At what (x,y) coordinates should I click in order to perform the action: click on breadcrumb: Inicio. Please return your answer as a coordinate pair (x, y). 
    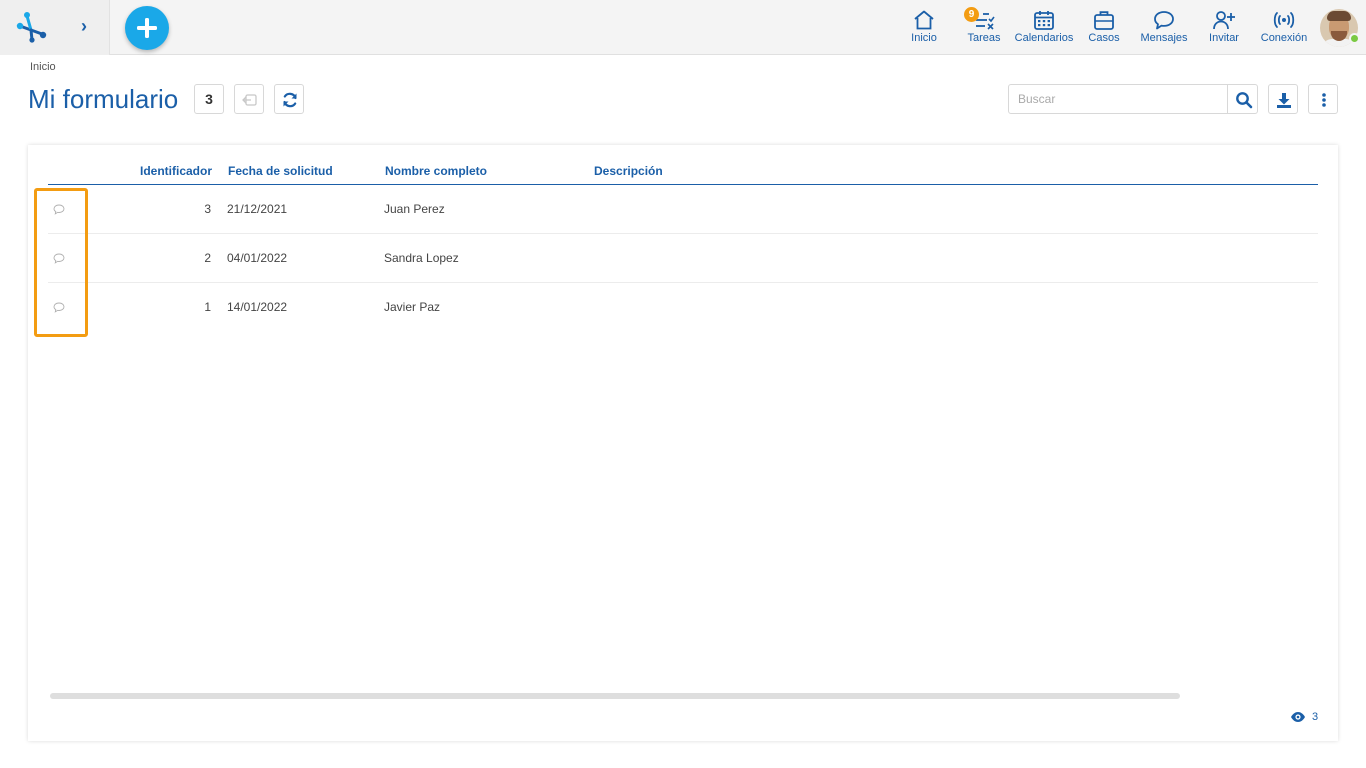
    Looking at the image, I should click on (43, 67).